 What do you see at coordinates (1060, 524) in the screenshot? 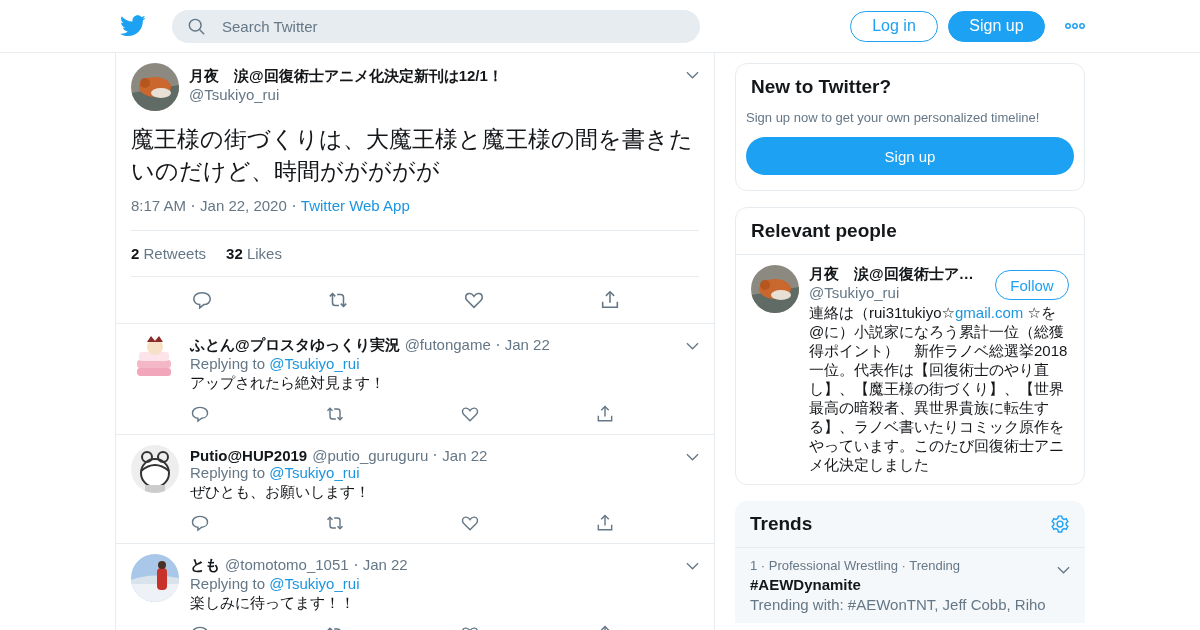
I see `settings-icon` at bounding box center [1060, 524].